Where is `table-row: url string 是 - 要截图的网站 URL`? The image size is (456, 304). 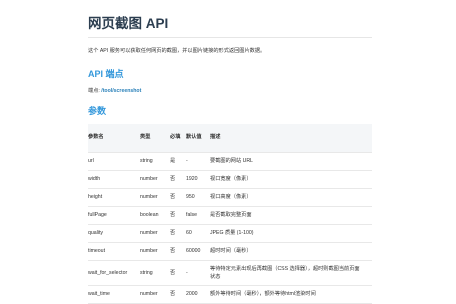 table-row: url string 是 - 要截图的网站 URL is located at coordinates (230, 161).